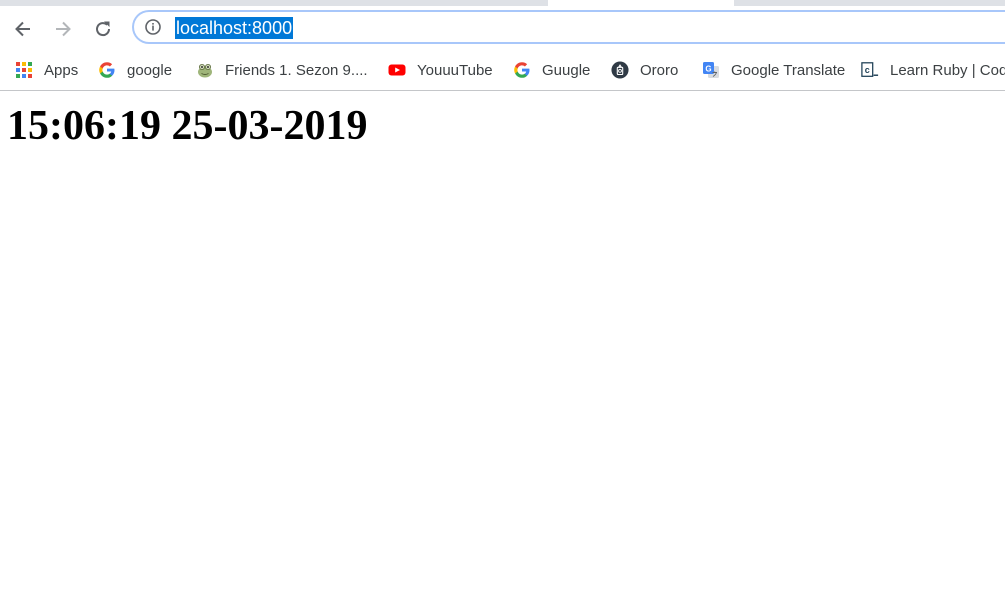 This screenshot has height=604, width=1005. What do you see at coordinates (61, 70) in the screenshot?
I see `bookmark-label: Apps` at bounding box center [61, 70].